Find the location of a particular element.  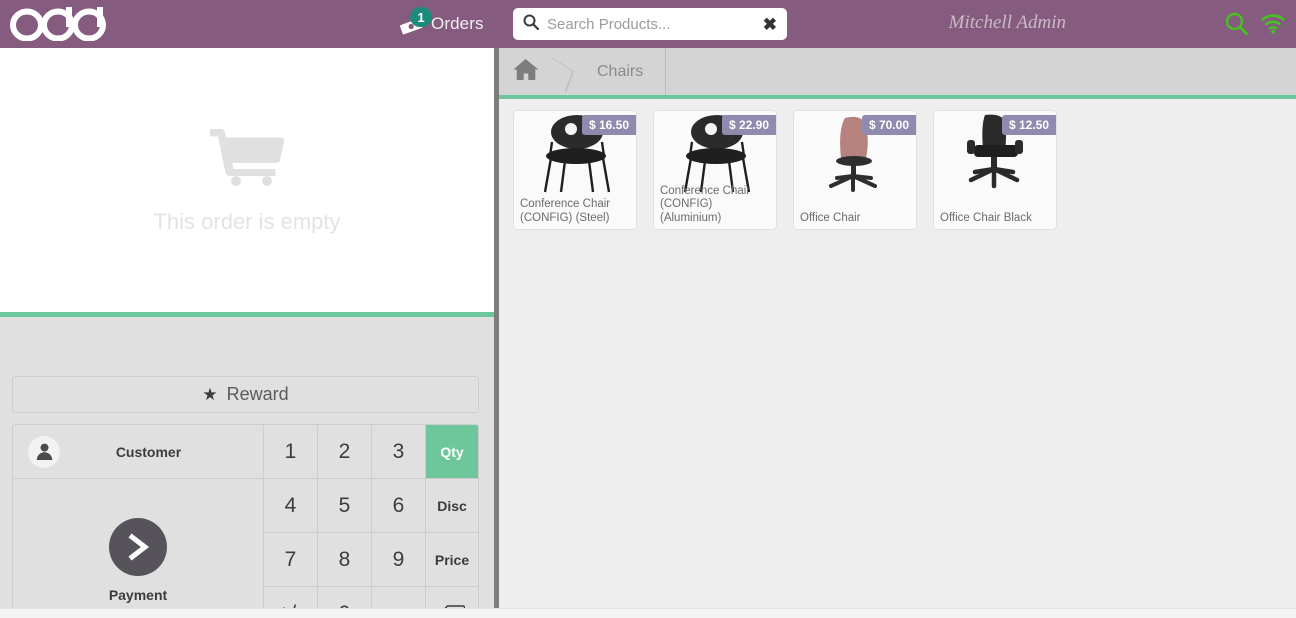

chevron-right-icon is located at coordinates (138, 546).